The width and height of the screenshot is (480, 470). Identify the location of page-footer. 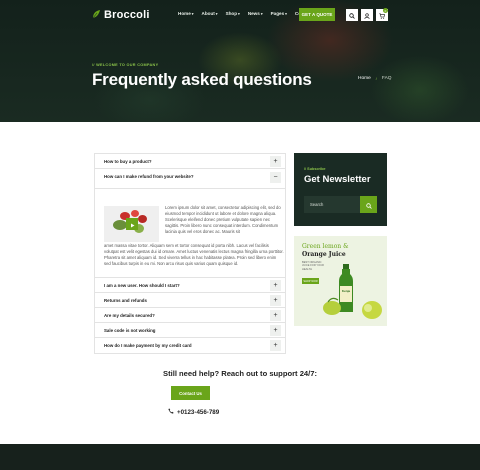
(240, 457).